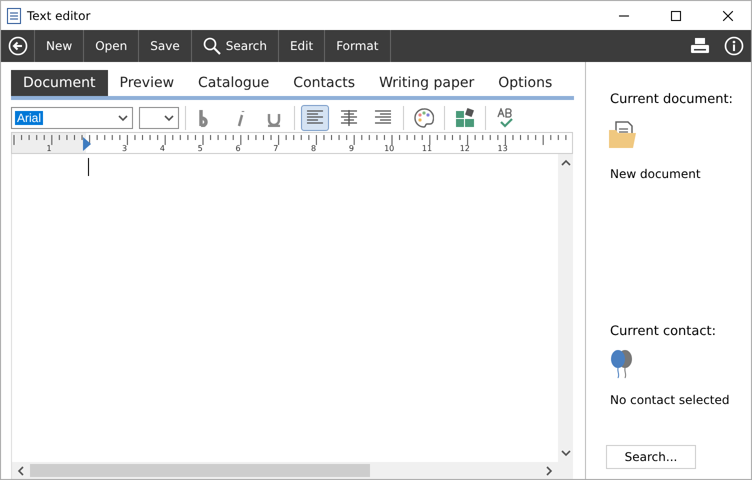  Describe the element at coordinates (72, 118) in the screenshot. I see `font-dropdown: Arial` at that location.